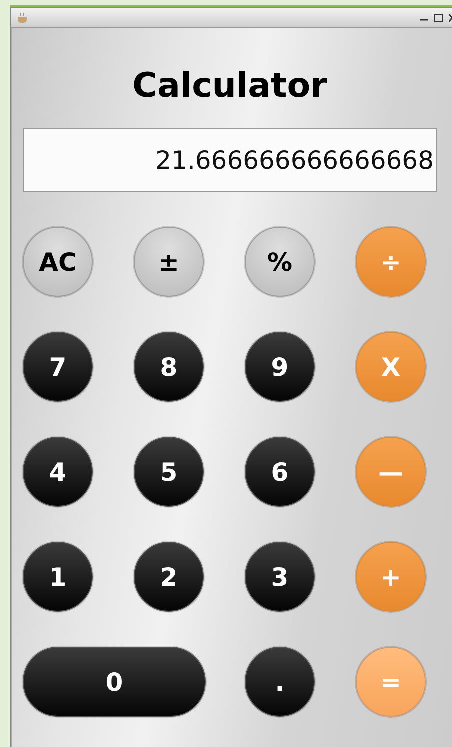 This screenshot has height=747, width=452. Describe the element at coordinates (438, 18) in the screenshot. I see `maximize-icon` at that location.